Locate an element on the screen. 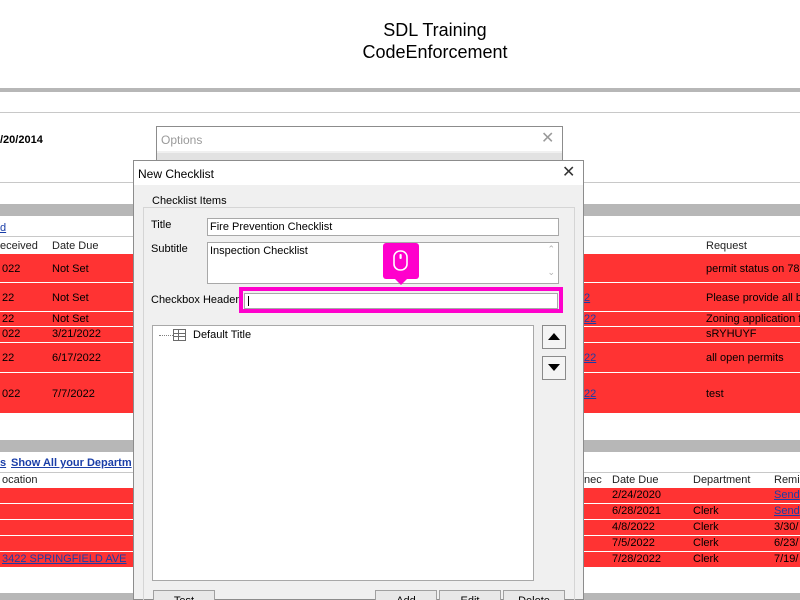 This screenshot has height=600, width=800. app-title-line1: SDL Training is located at coordinates (435, 30).